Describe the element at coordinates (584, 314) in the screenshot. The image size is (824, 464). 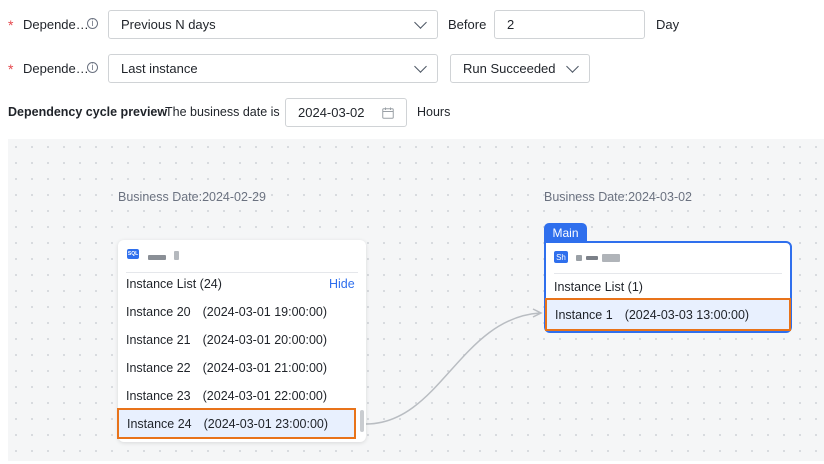
I see `instance-name: Instance 1` at that location.